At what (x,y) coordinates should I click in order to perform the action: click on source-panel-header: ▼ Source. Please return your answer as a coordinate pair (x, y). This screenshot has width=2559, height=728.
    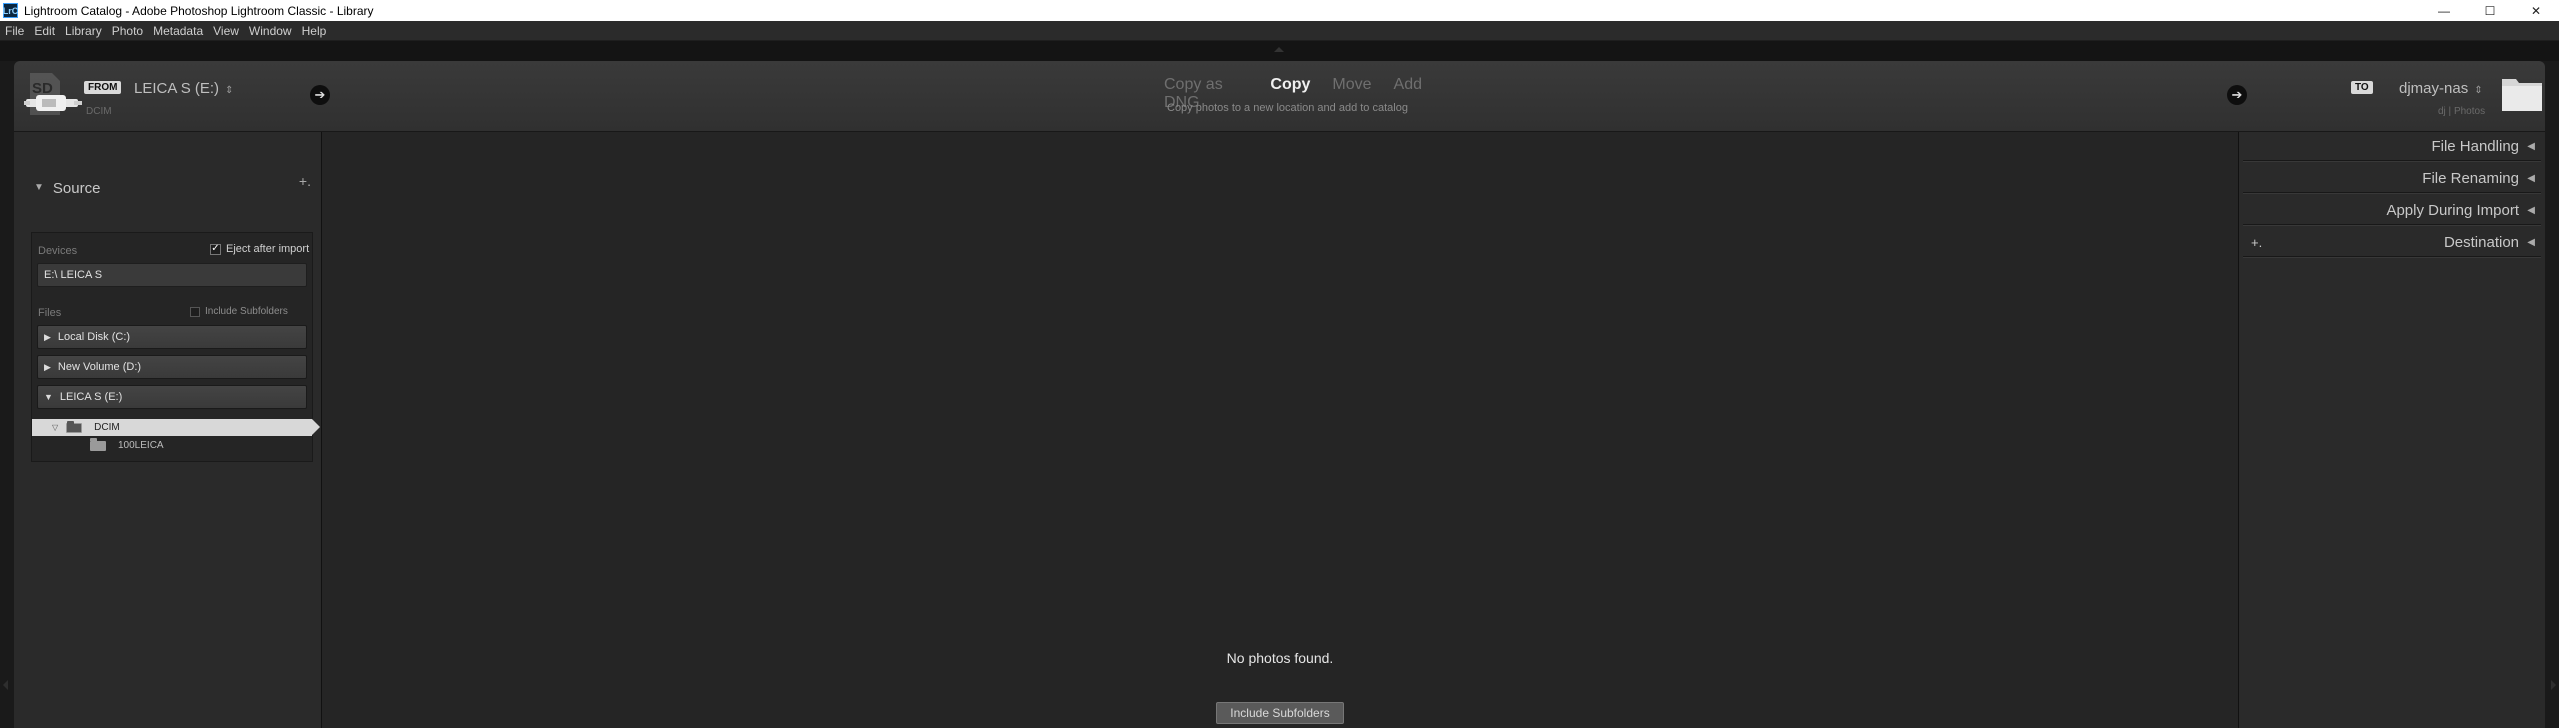
    Looking at the image, I should click on (67, 188).